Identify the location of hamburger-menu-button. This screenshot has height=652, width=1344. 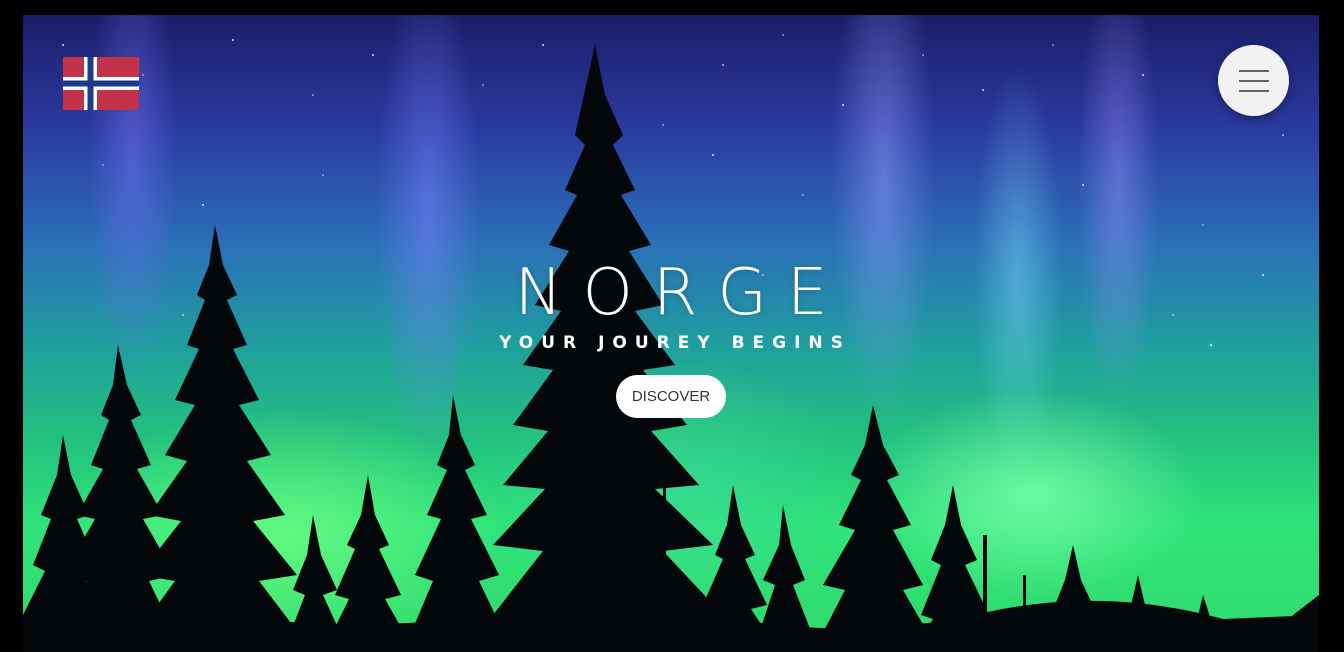
(1253, 80).